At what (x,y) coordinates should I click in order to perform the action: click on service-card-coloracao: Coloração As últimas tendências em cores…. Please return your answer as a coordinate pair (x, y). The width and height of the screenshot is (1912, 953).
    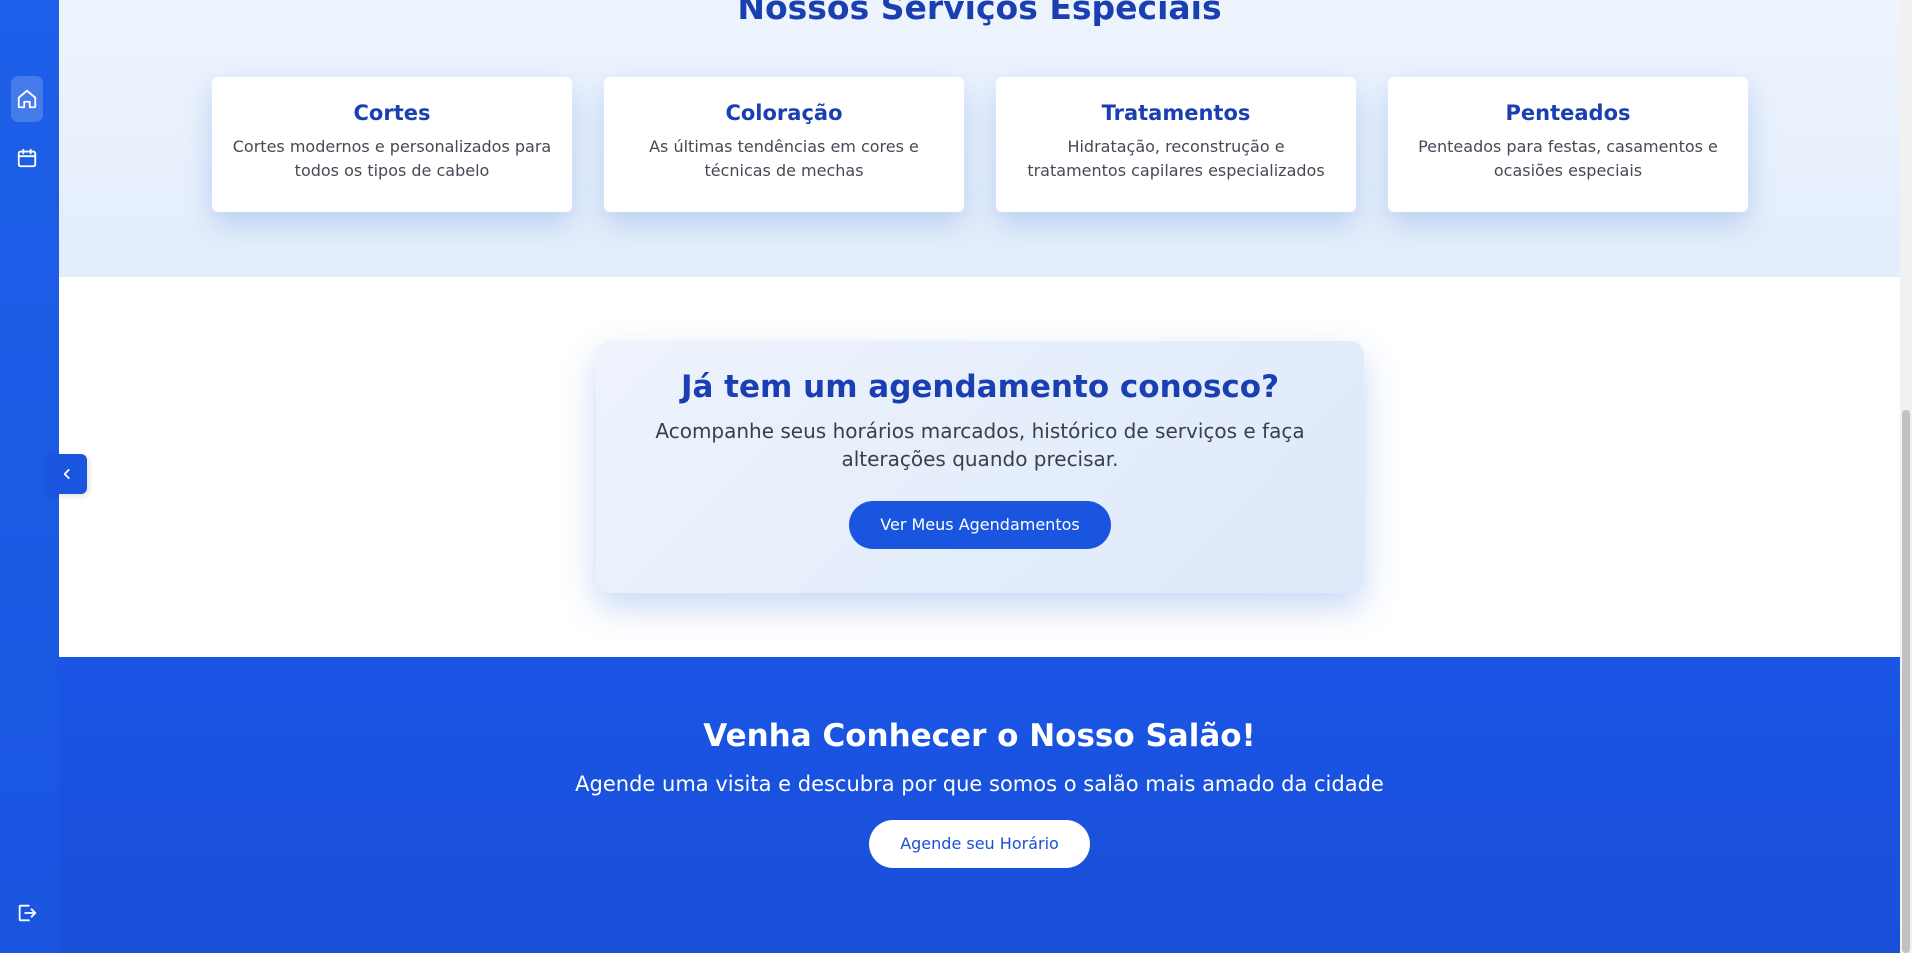
    Looking at the image, I should click on (784, 144).